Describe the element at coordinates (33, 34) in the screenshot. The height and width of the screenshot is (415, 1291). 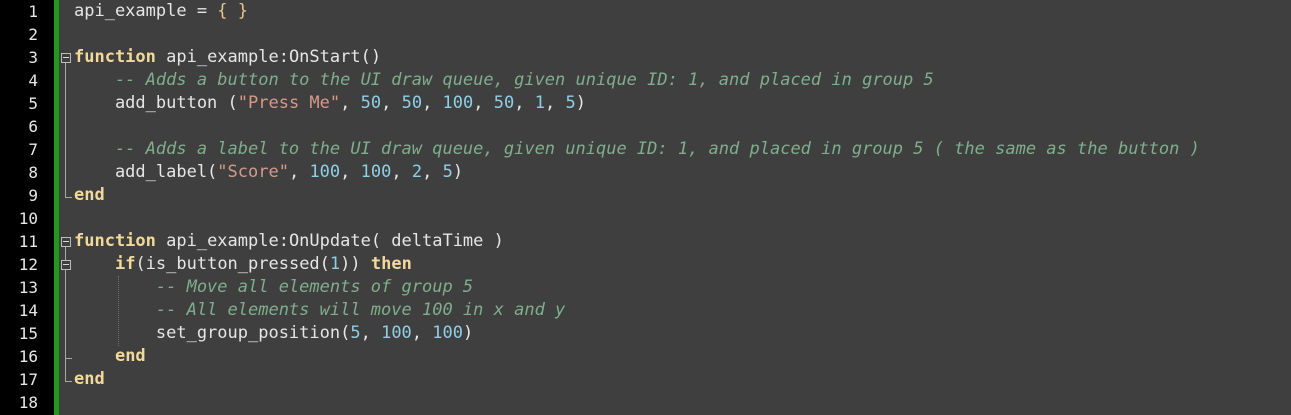
I see `line-number: 2` at that location.